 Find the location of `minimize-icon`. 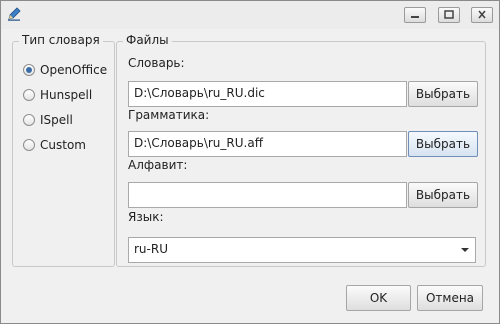

minimize-icon is located at coordinates (415, 17).